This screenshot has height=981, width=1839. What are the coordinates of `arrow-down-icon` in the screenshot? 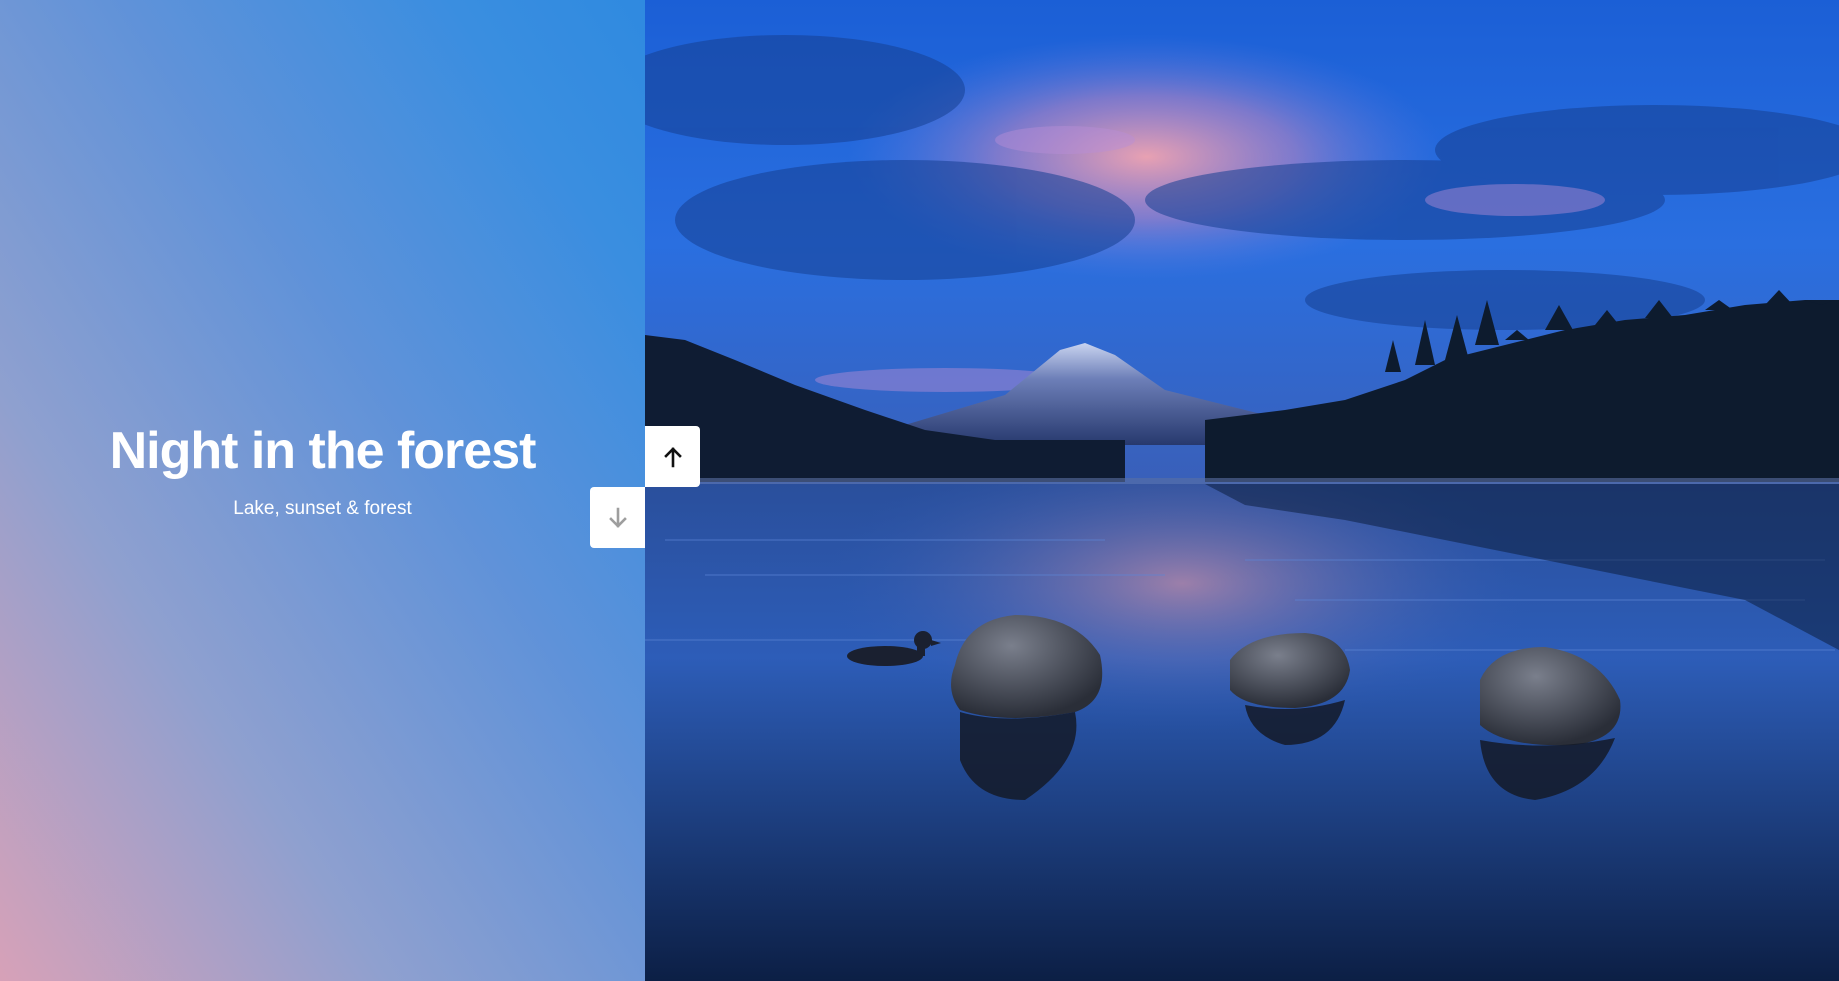 It's located at (617, 517).